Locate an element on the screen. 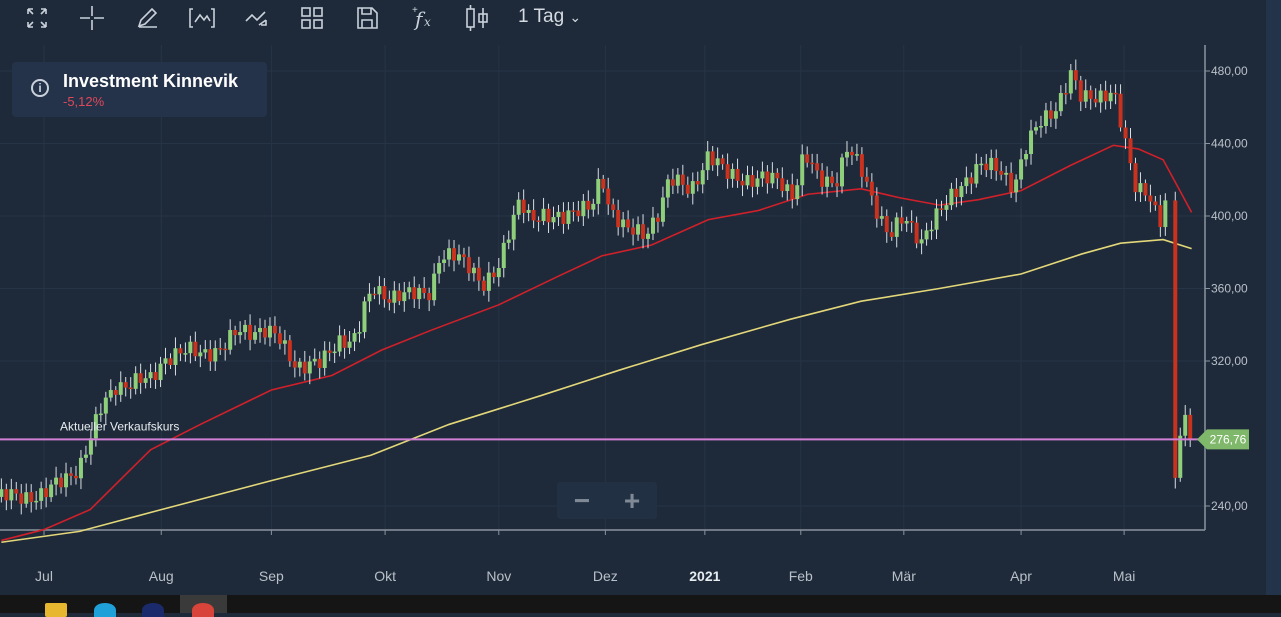 Image resolution: width=1281 pixels, height=617 pixels. x-tick-label: Sep is located at coordinates (271, 576).